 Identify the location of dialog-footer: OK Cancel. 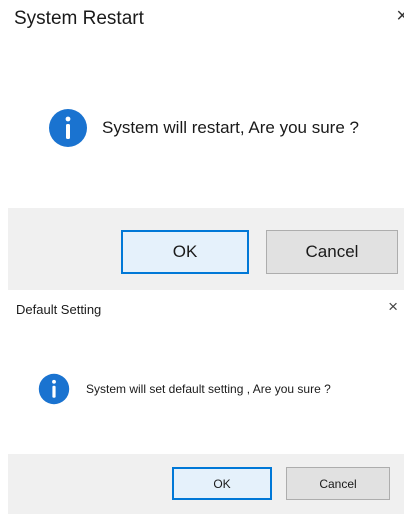
(206, 484).